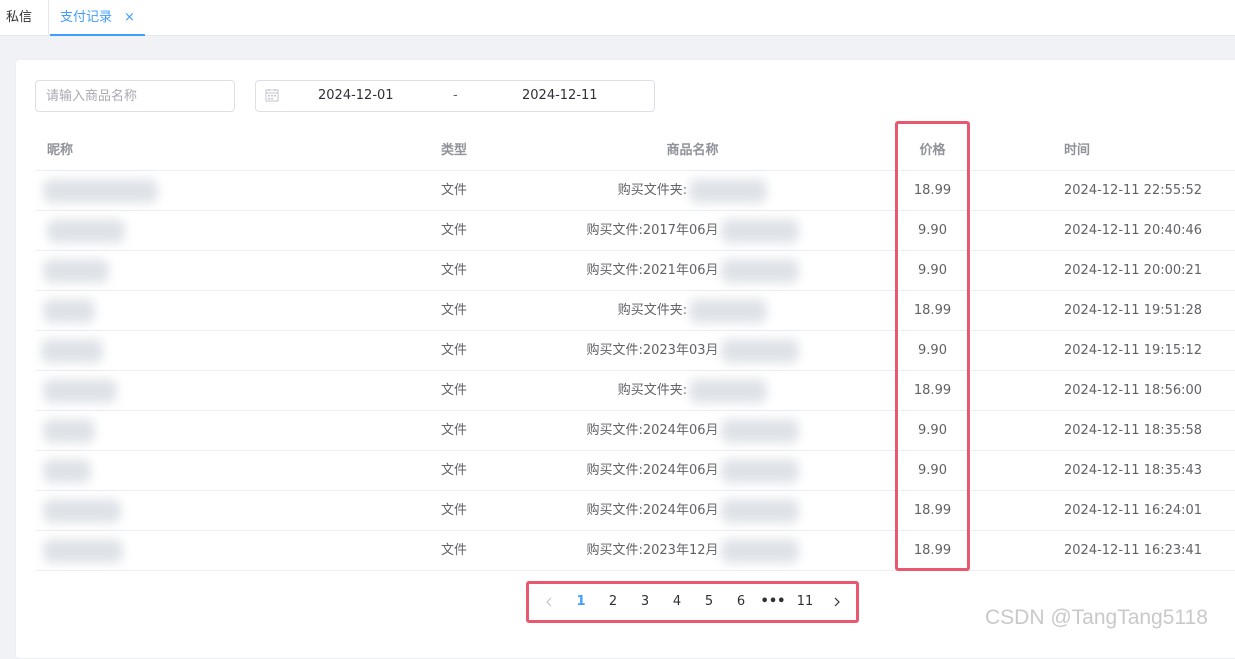 The image size is (1235, 659). I want to click on date-range-picker: 2024-12-01 - 2024-12-11, so click(455, 96).